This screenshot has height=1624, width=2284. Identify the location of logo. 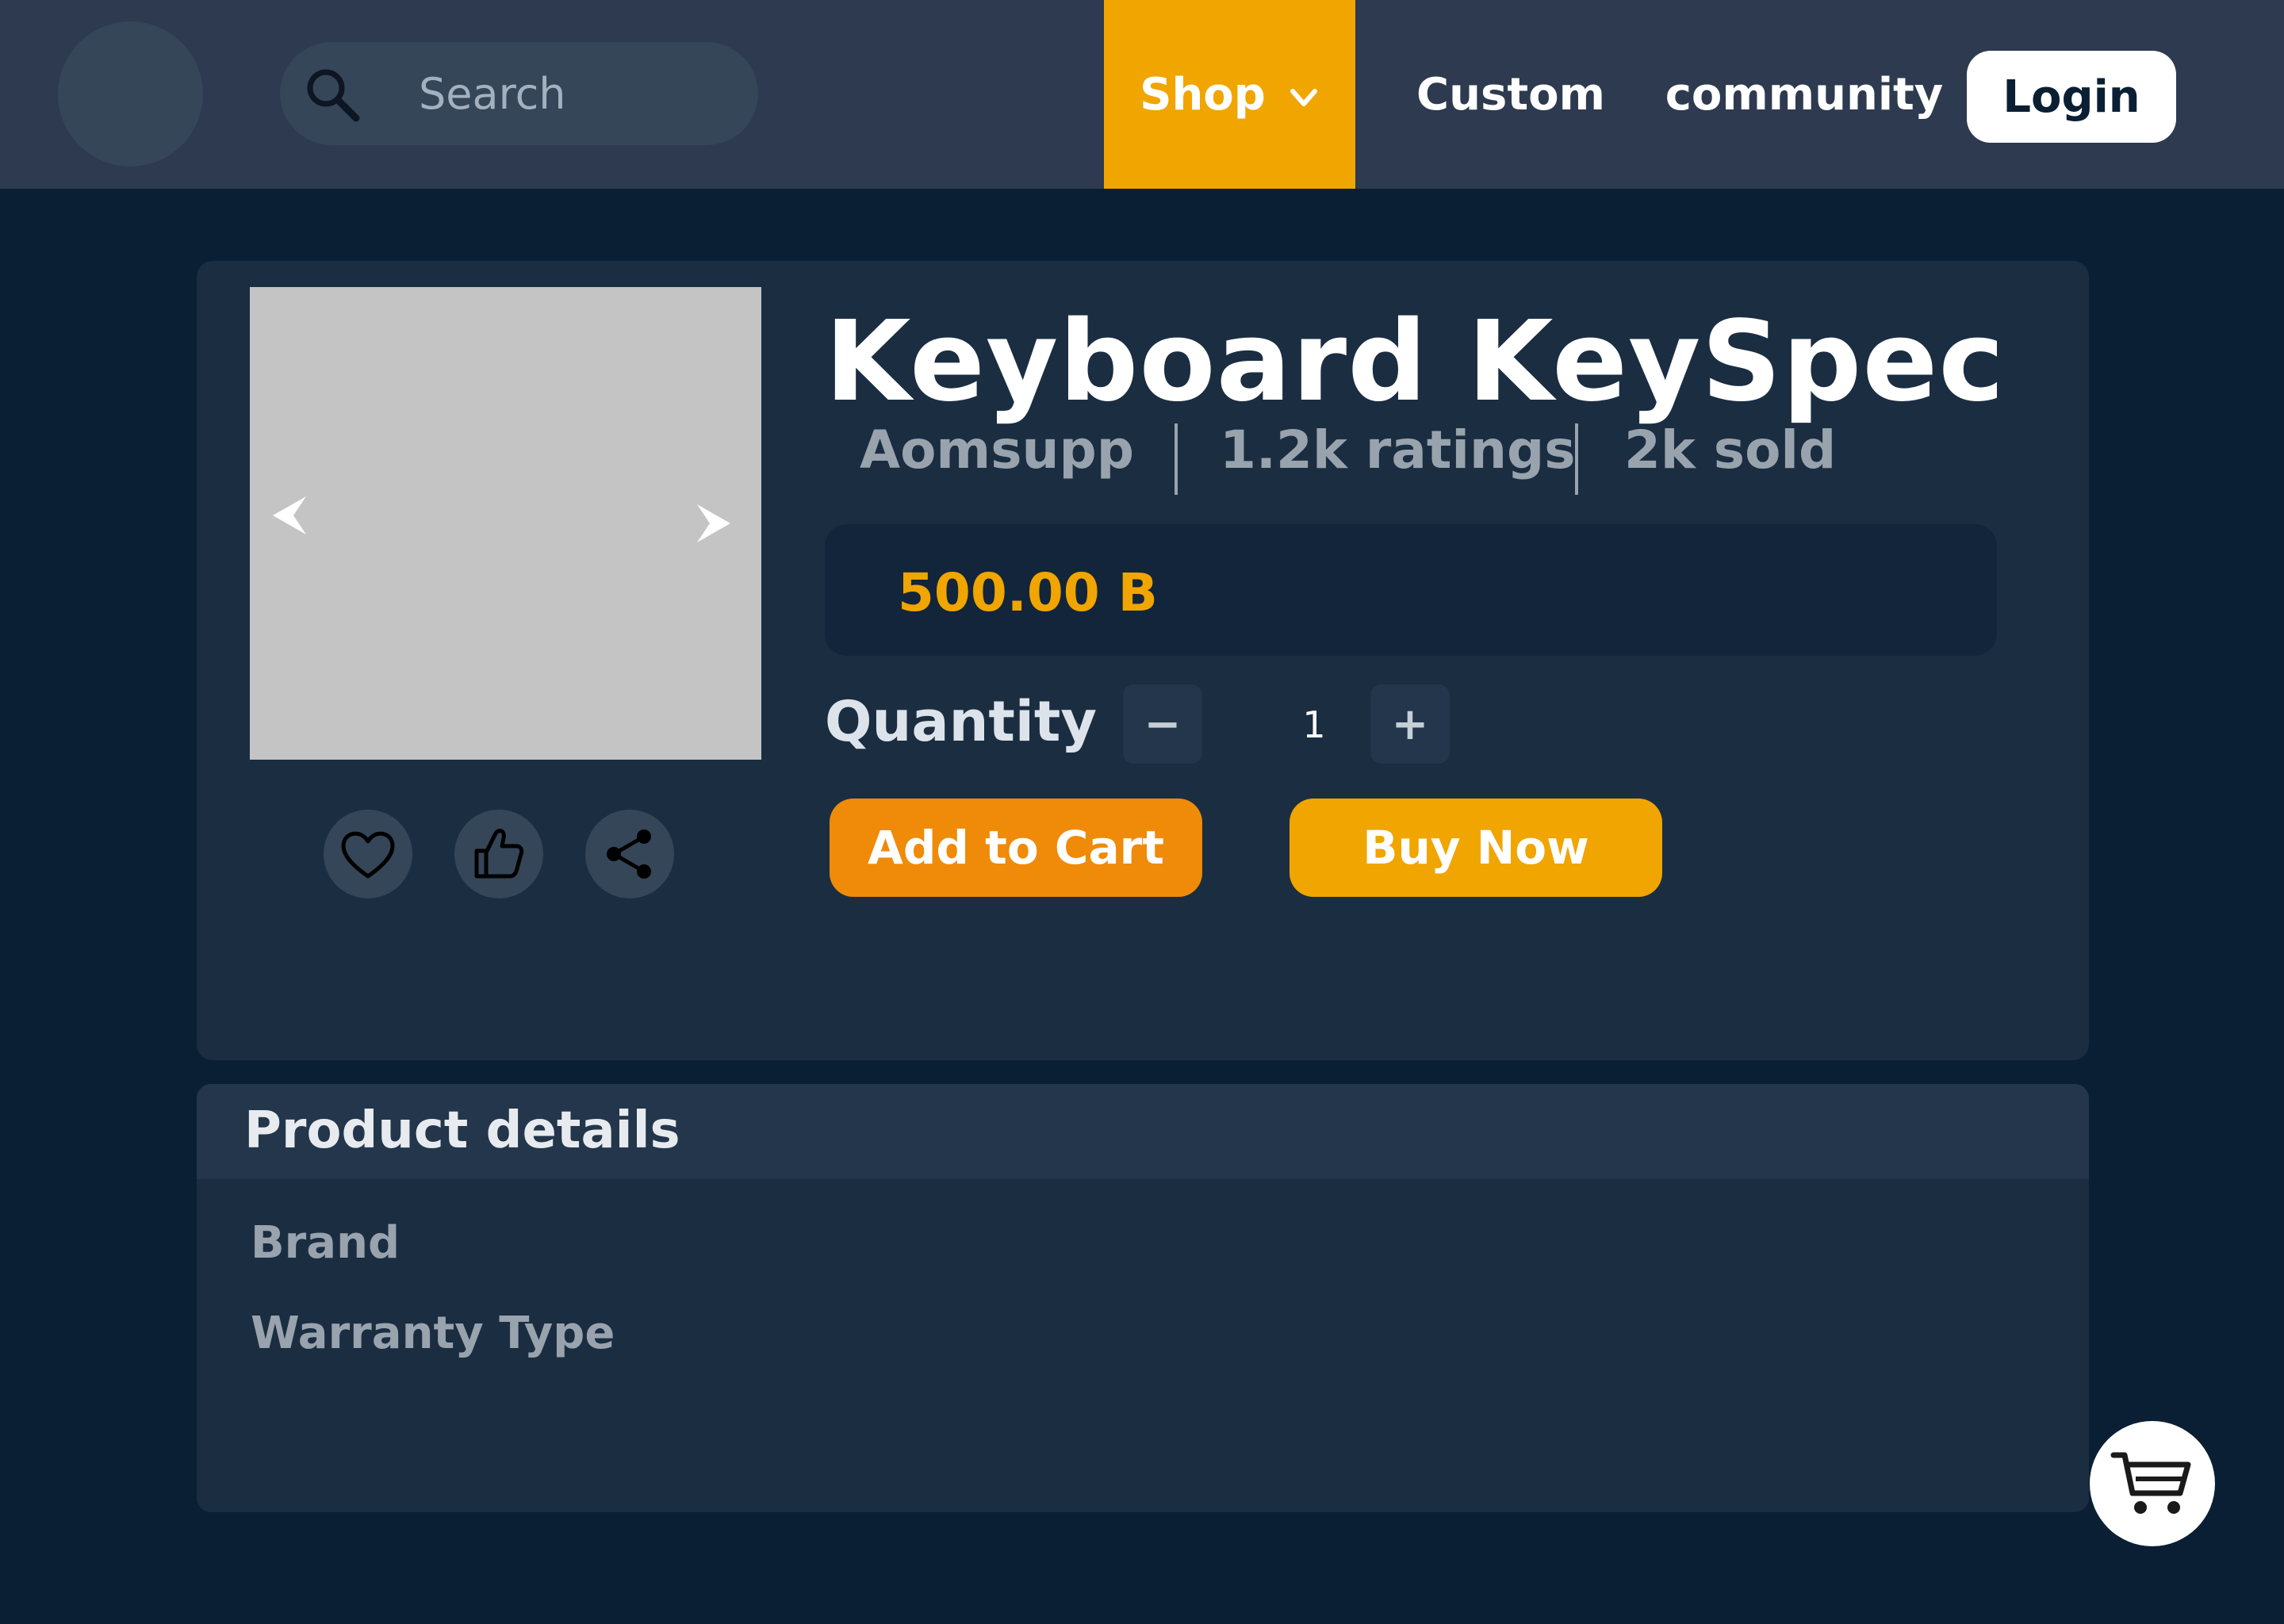
(130, 94).